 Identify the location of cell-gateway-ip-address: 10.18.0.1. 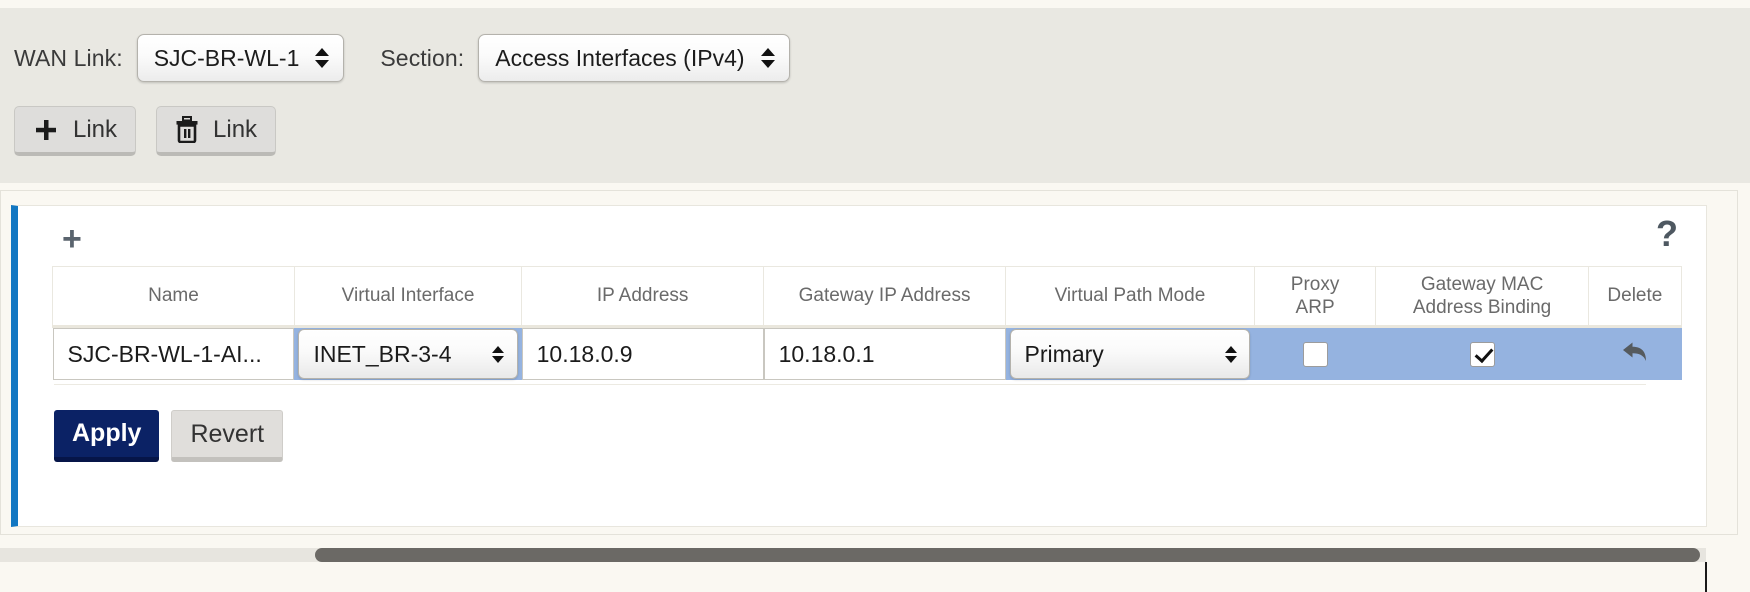
(884, 353).